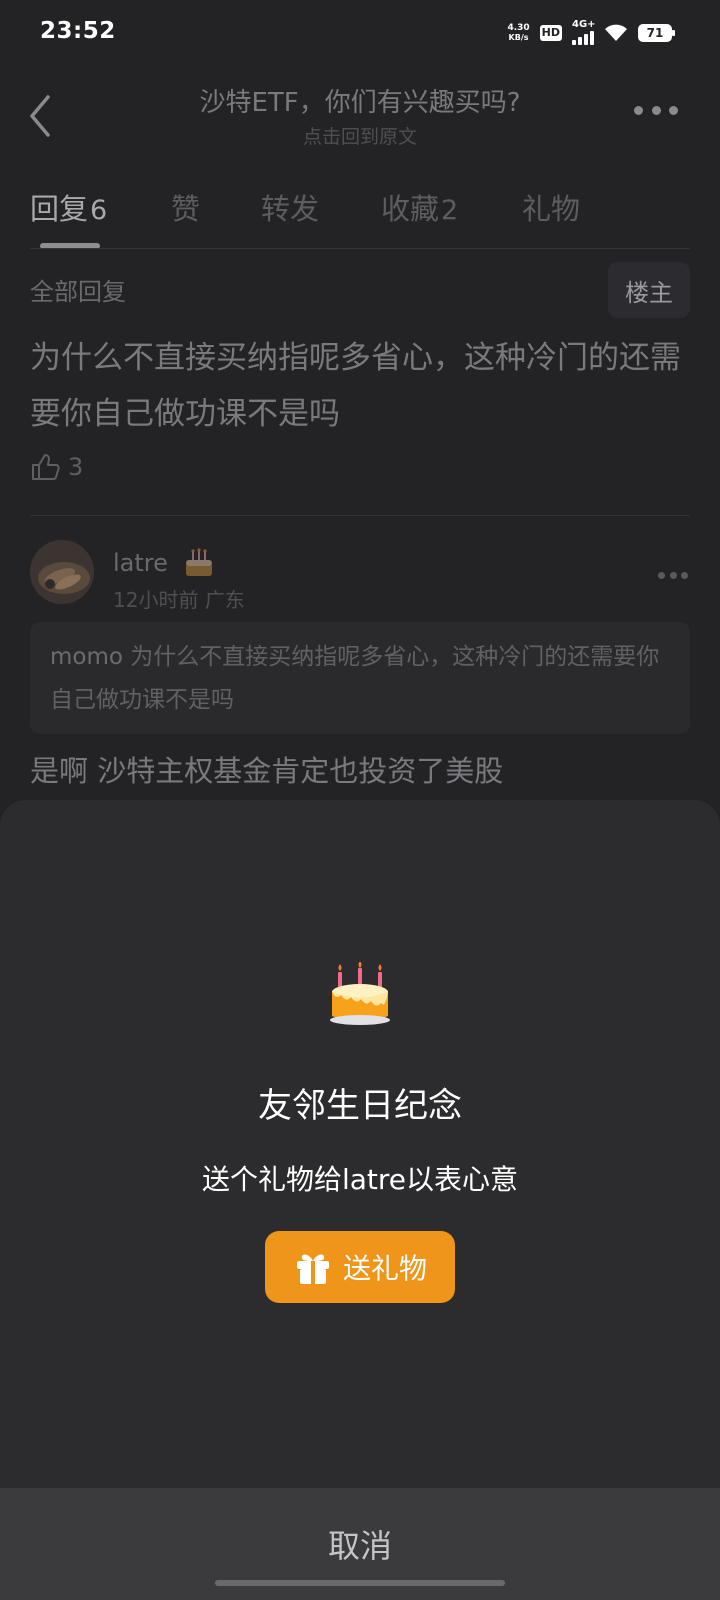  I want to click on tab-count: 6, so click(99, 210).